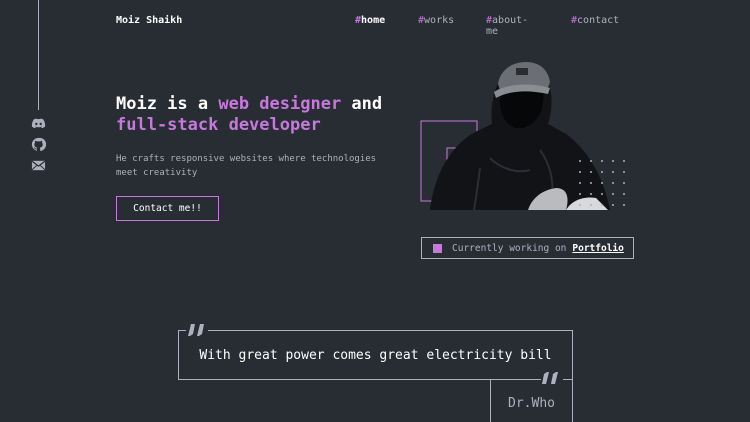 The image size is (750, 422). I want to click on status-text: Currently working on, so click(509, 248).